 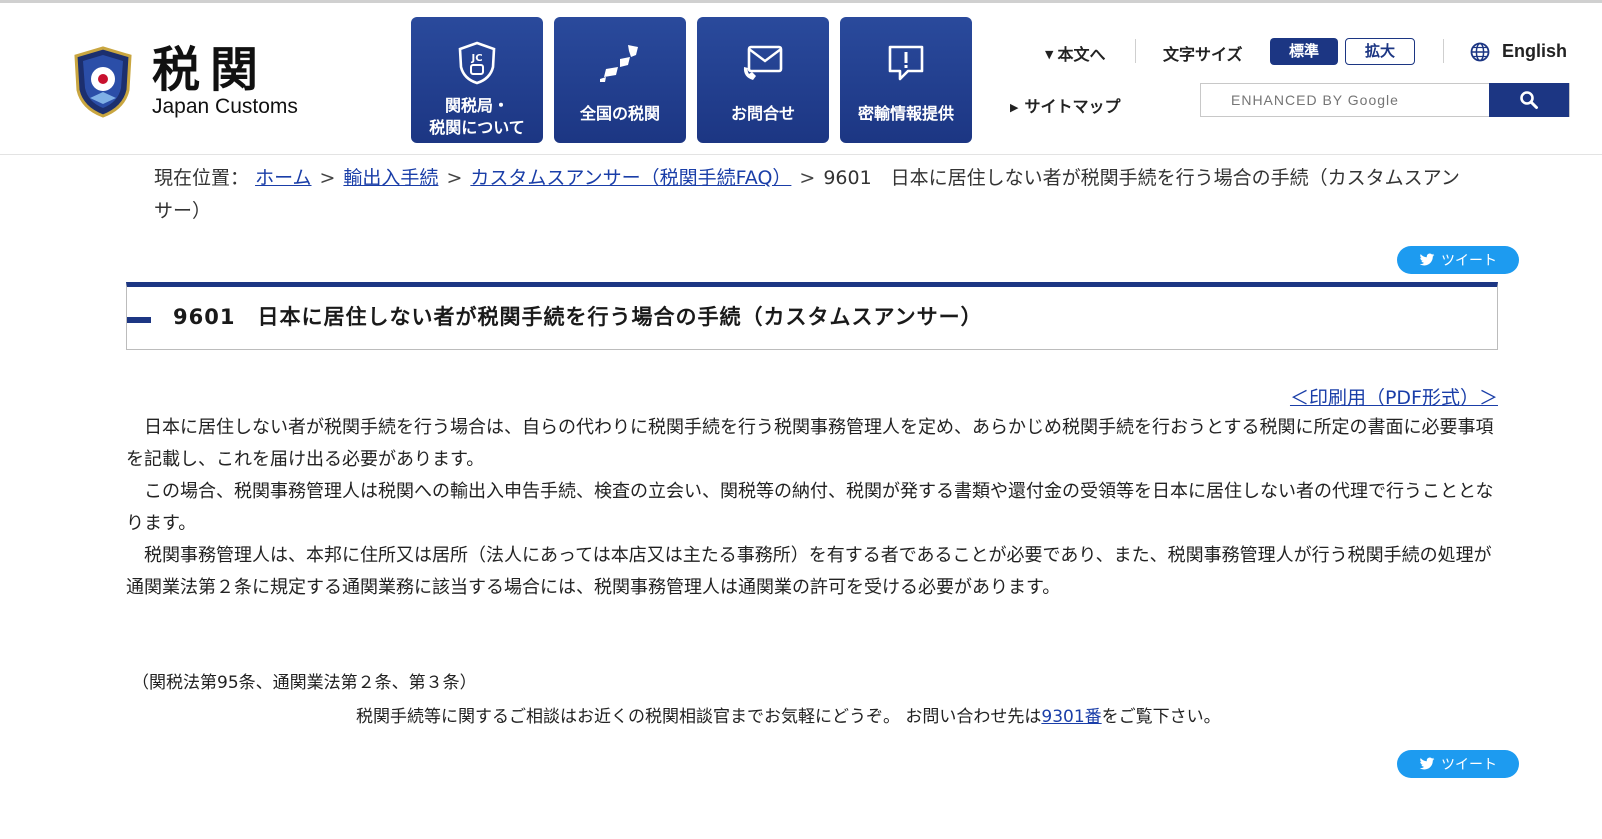 I want to click on sitemap-link: ▶ サイトマップ, so click(x=1065, y=105).